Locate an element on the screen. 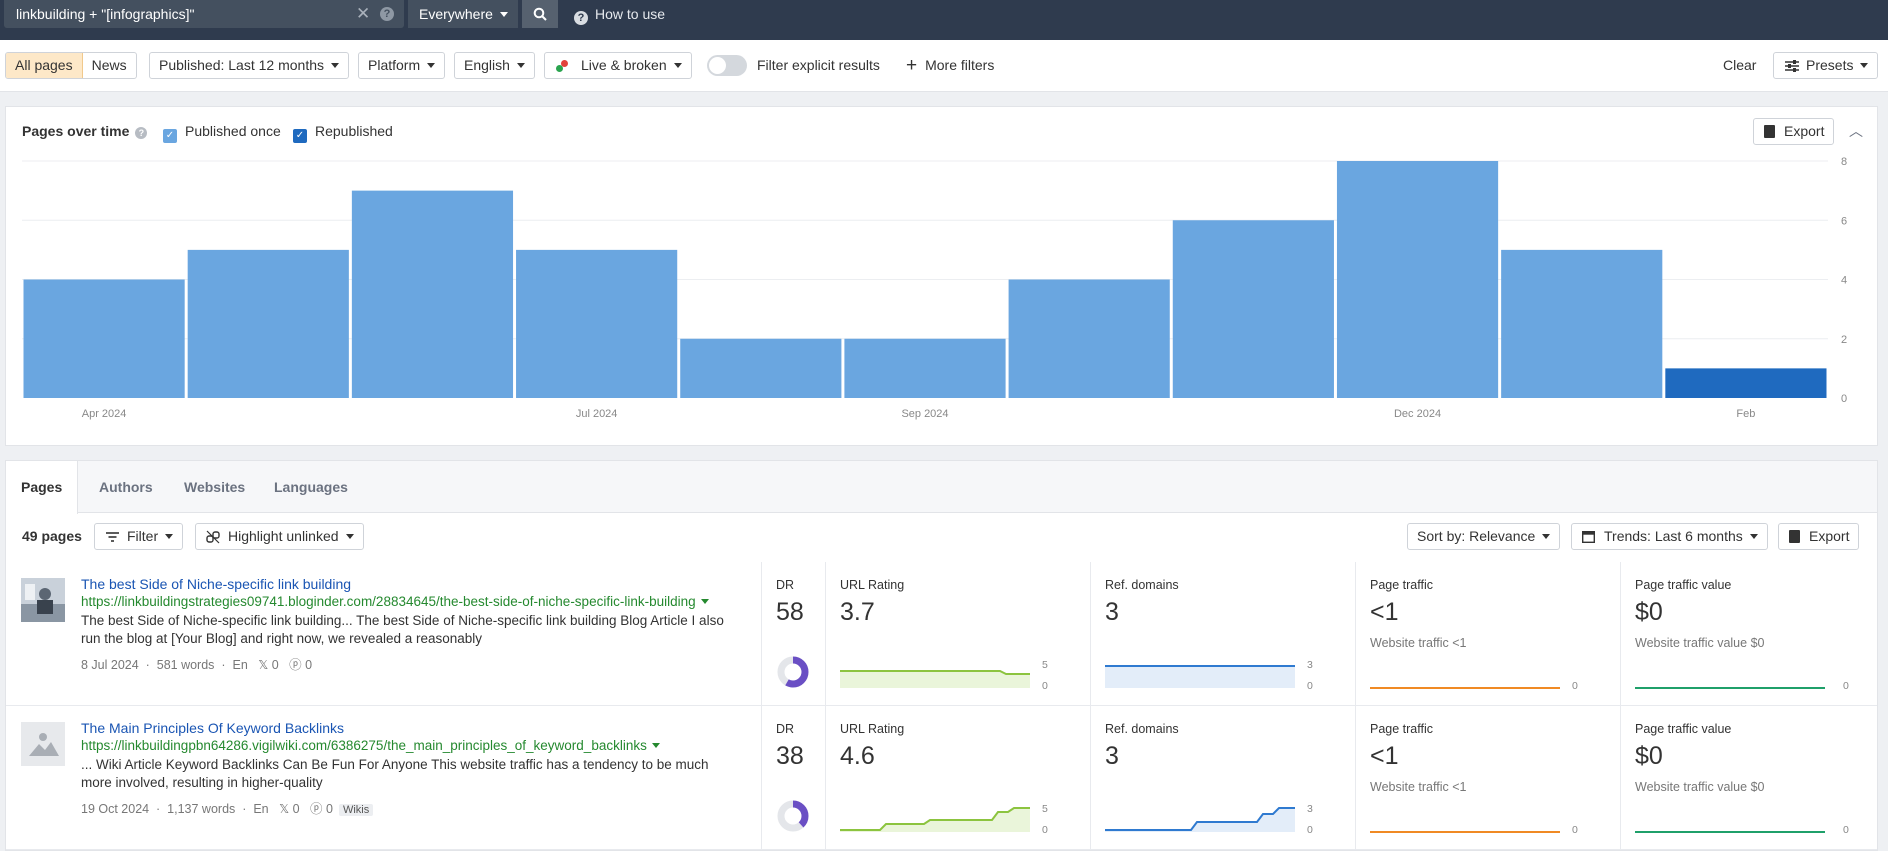 The image size is (1888, 851). filter-button: Filter is located at coordinates (139, 536).